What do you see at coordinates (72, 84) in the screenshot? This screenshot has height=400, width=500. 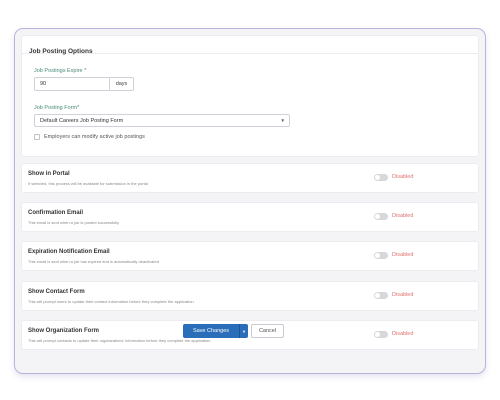 I see `expire-days-input: 90` at bounding box center [72, 84].